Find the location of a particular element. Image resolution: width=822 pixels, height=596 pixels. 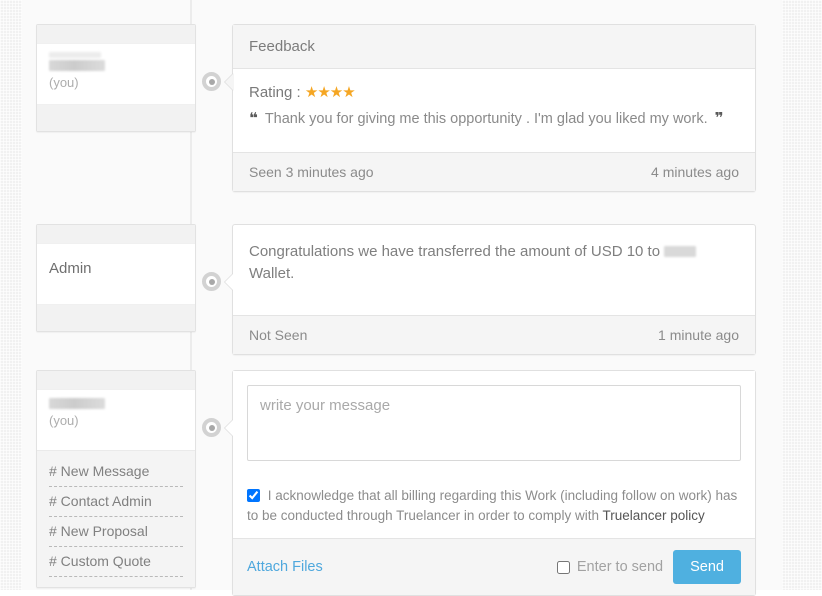

action-new-proposal: # New Proposal is located at coordinates (116, 532).